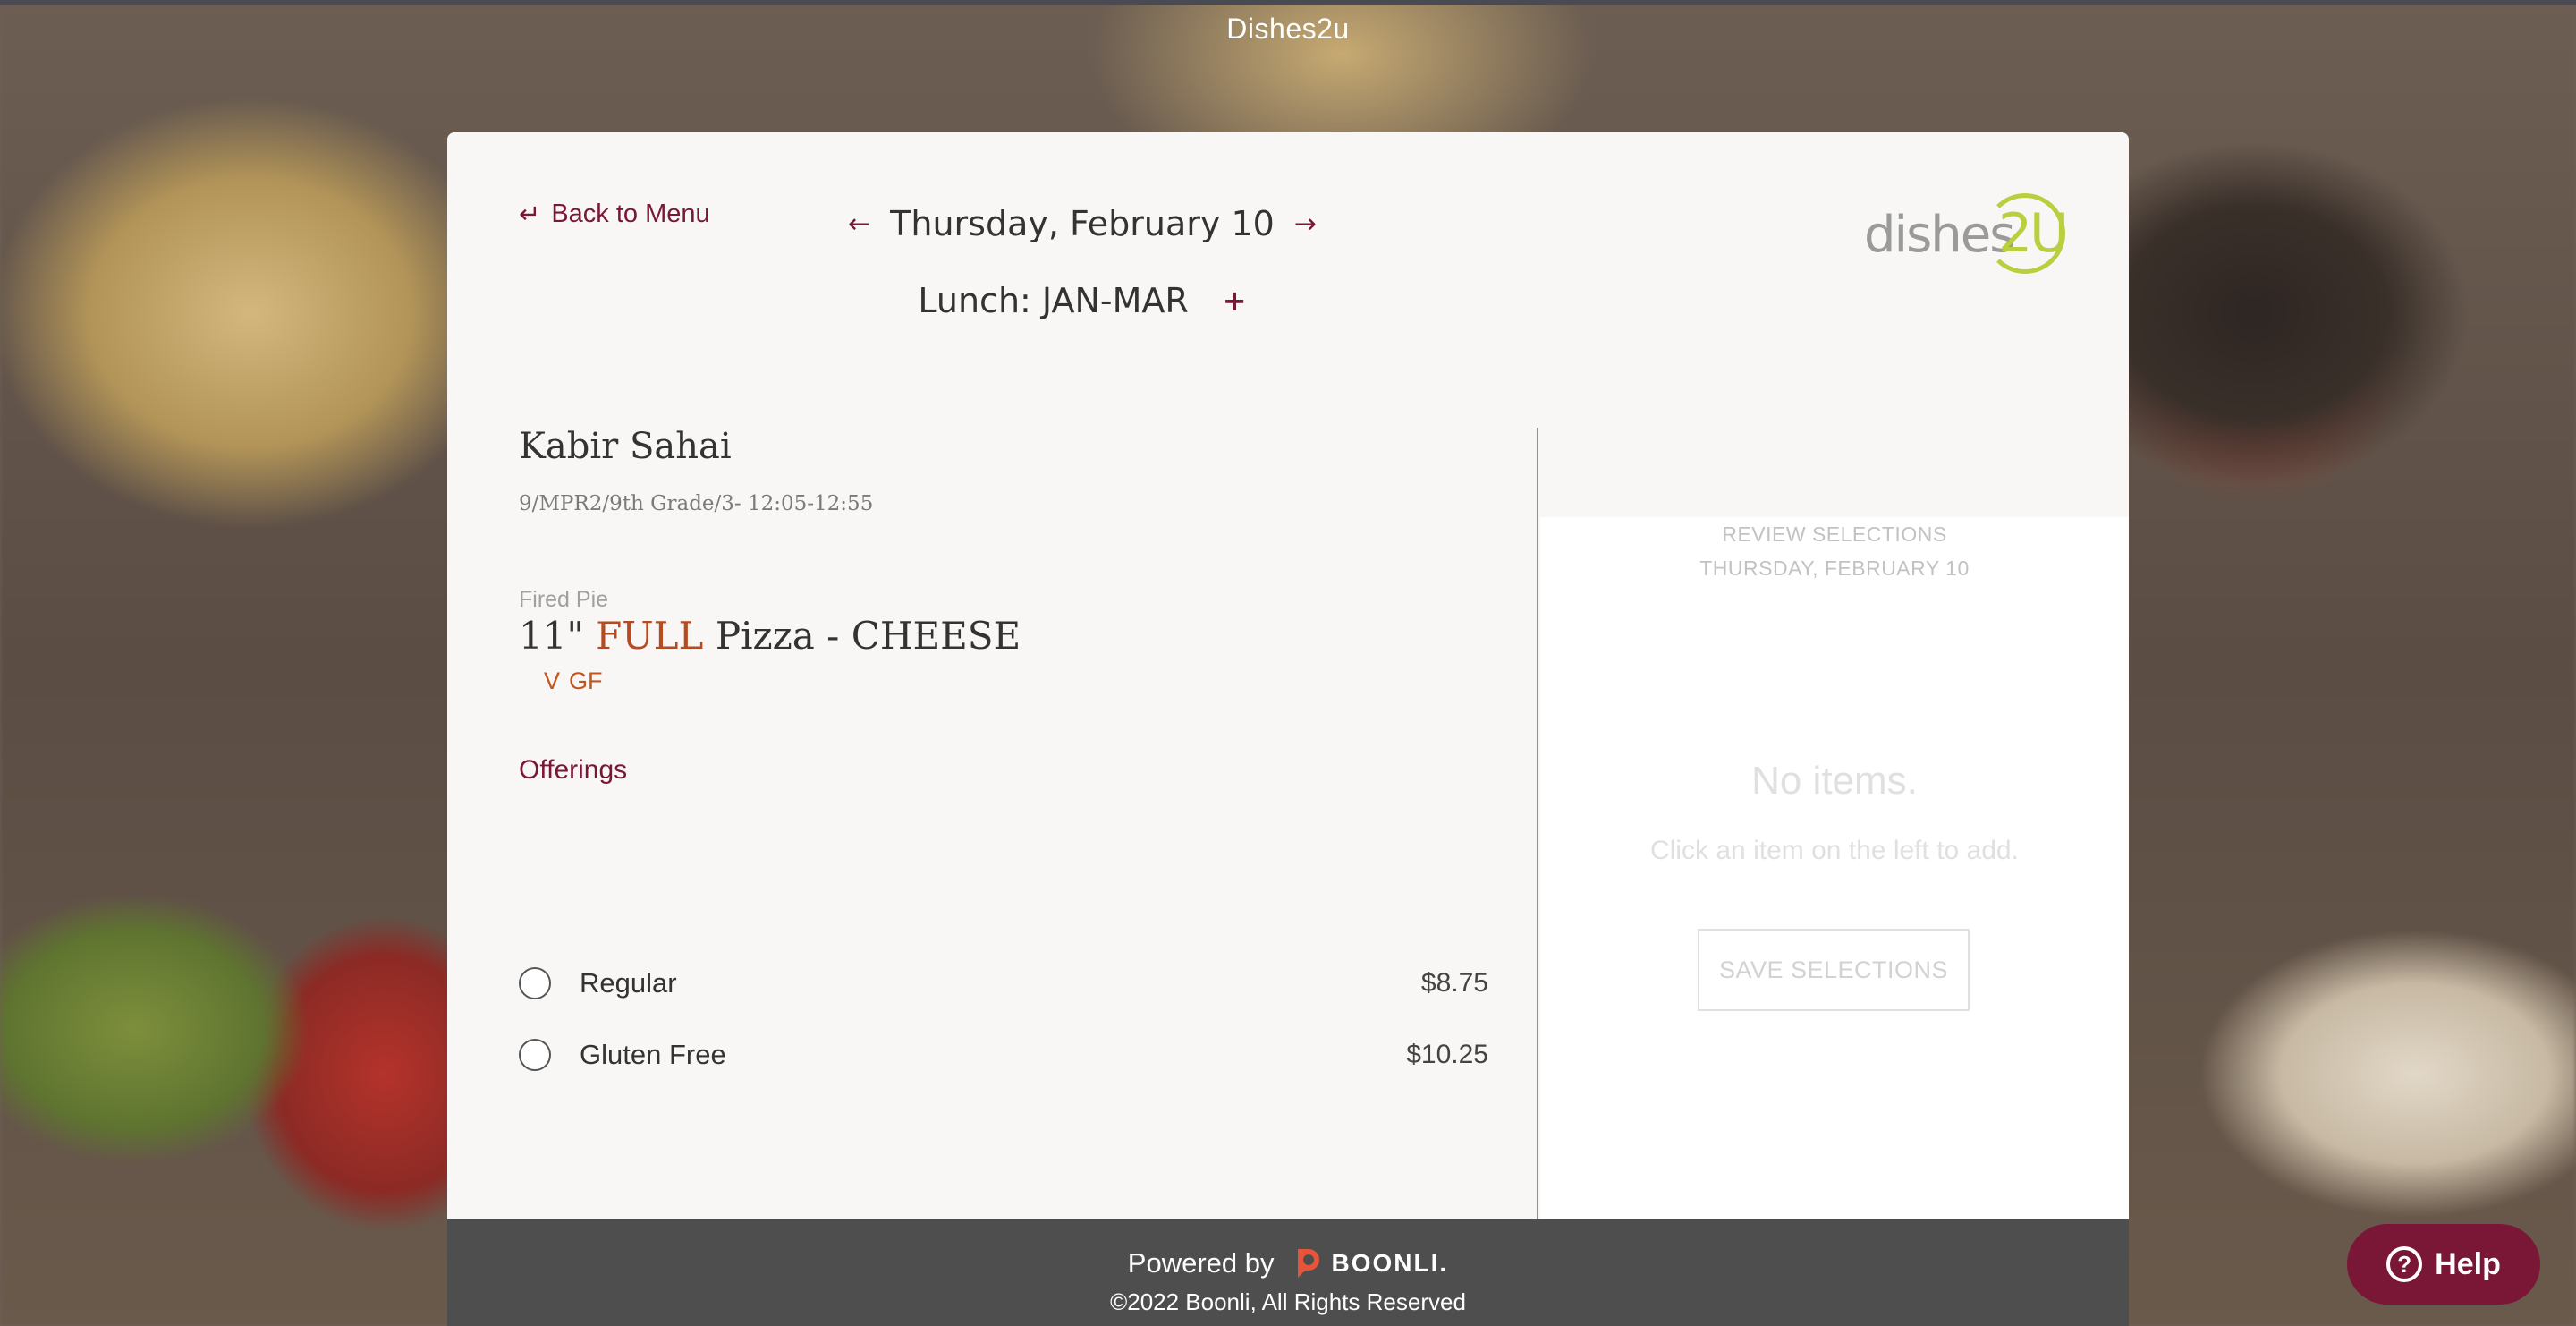  I want to click on meal-selector: Lunch: JAN-MAR +, so click(1082, 300).